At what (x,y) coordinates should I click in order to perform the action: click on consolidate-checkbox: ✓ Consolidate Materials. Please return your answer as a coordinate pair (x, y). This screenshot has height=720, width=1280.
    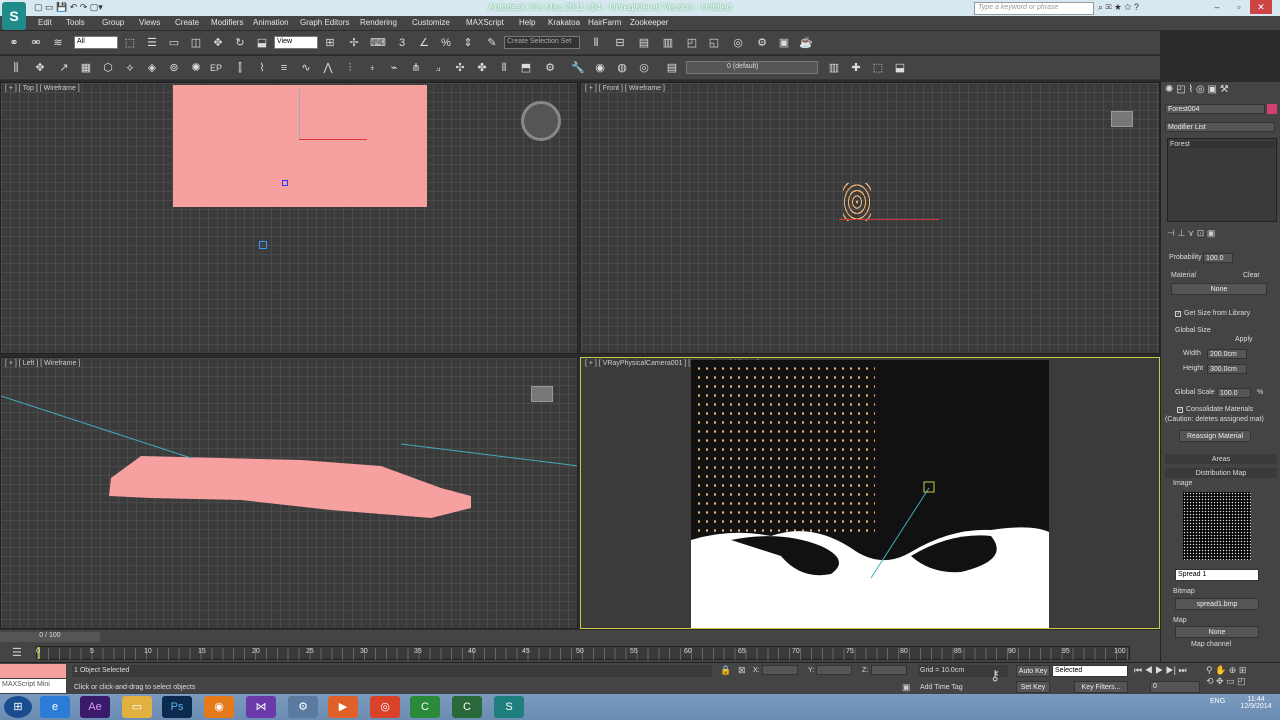
    Looking at the image, I should click on (1215, 409).